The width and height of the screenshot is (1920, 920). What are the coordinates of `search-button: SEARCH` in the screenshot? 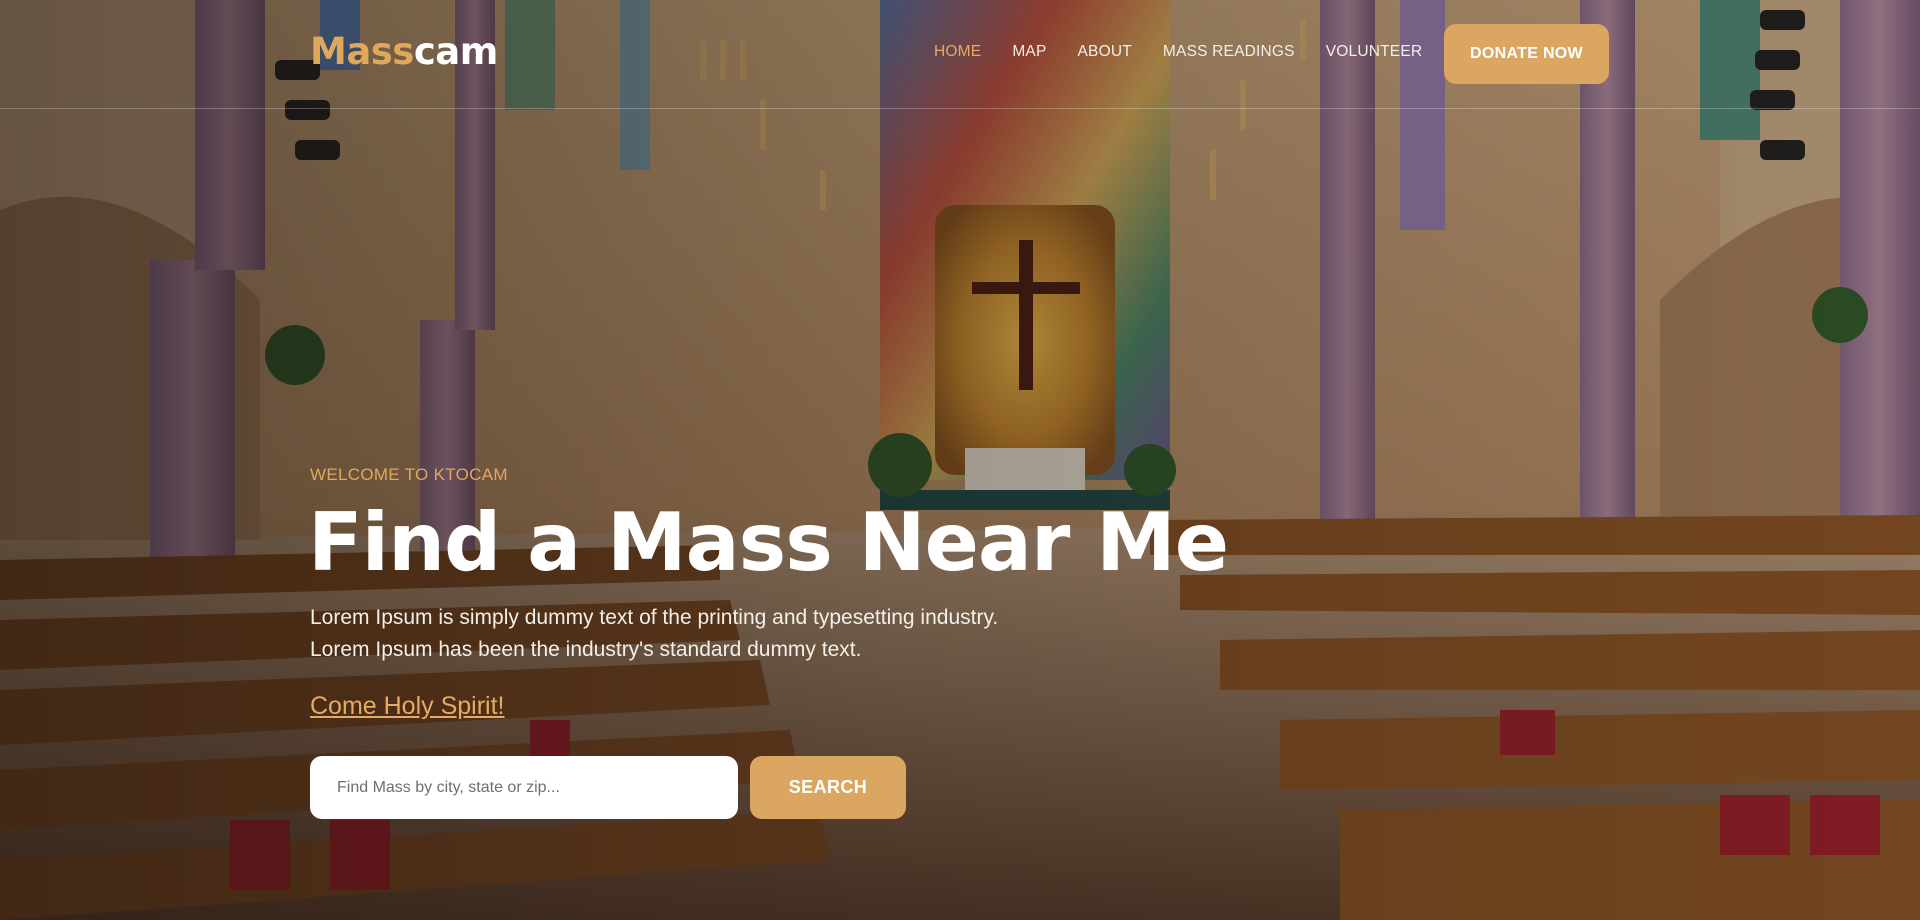 It's located at (828, 787).